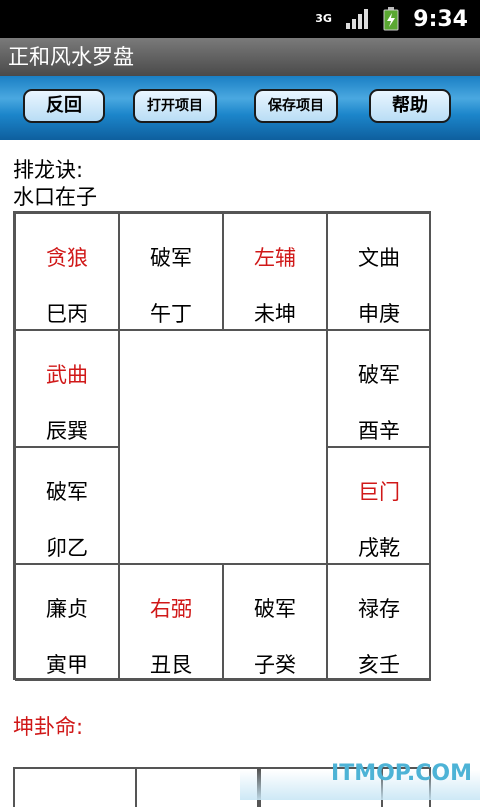  Describe the element at coordinates (357, 19) in the screenshot. I see `signal-icon` at that location.